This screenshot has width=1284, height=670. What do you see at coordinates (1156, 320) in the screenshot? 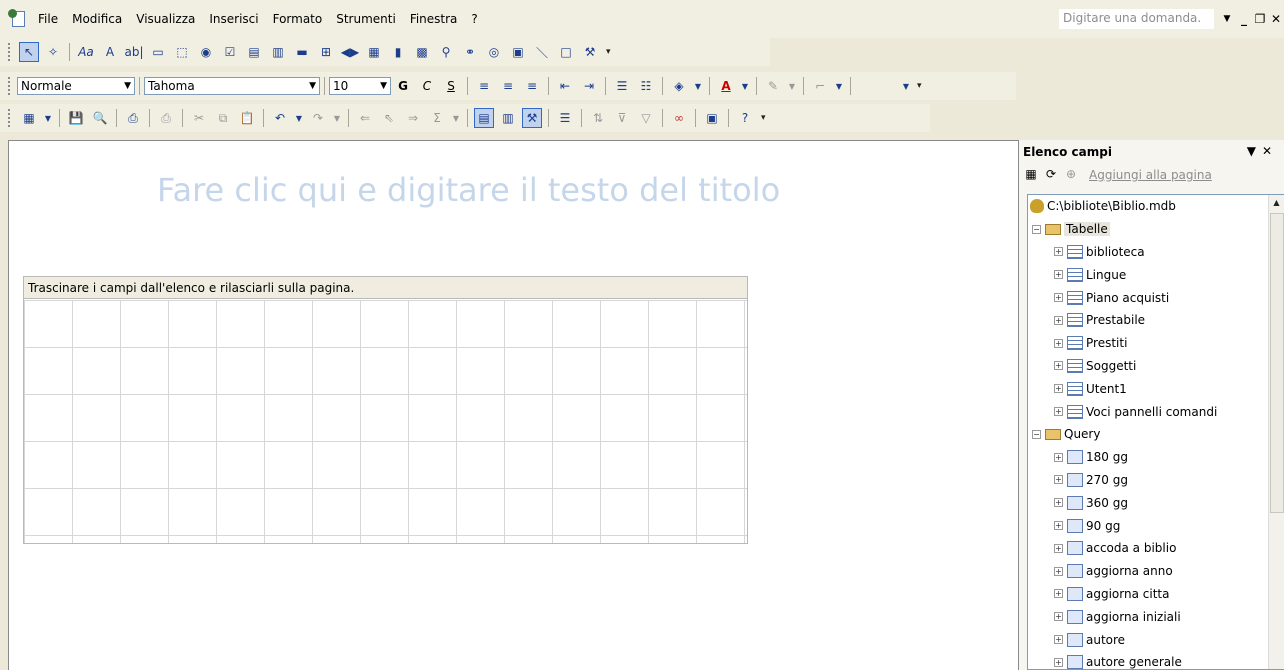
I see `tree-table-item: + Prestabile` at bounding box center [1156, 320].